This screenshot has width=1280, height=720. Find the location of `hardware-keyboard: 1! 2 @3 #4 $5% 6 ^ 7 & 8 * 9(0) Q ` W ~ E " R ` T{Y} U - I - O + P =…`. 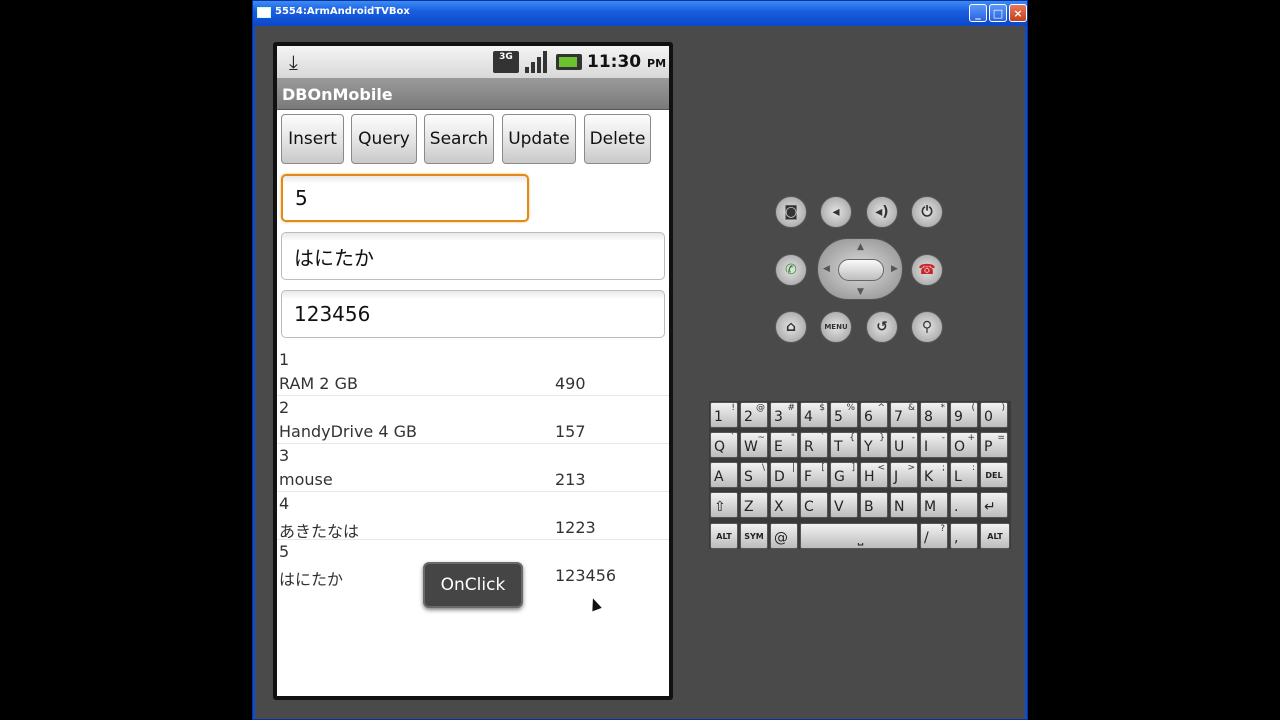

hardware-keyboard: 1! 2 @3 #4 $5% 6 ^ 7 & 8 * 9(0) Q ` W ~ E " R ` T{Y} U - I - O + P =… is located at coordinates (860, 475).